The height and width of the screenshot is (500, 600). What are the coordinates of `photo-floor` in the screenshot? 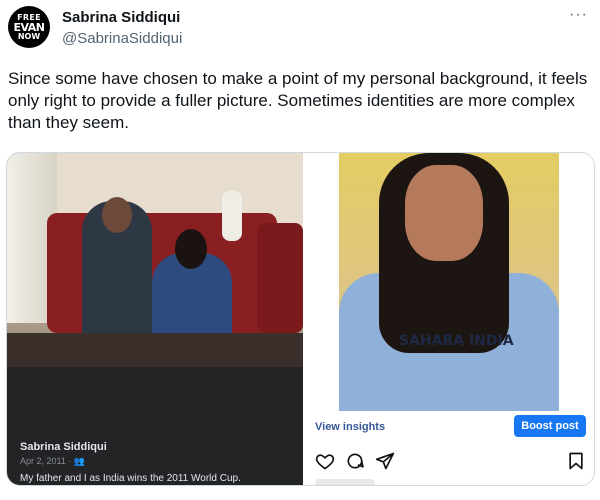 It's located at (155, 350).